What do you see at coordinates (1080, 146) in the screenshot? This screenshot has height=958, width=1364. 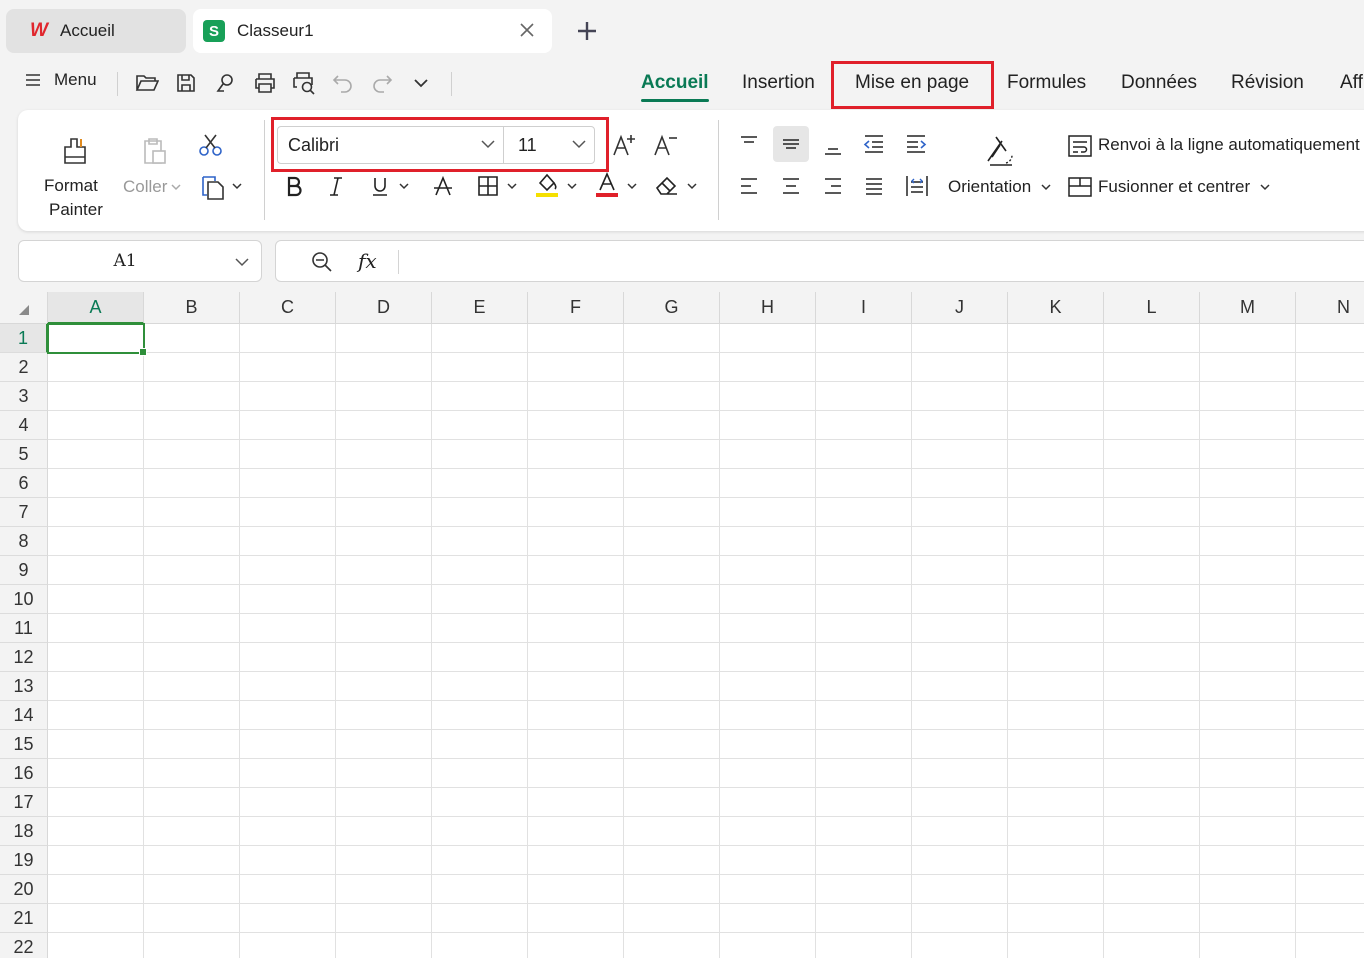 I see `wrap-text-button` at bounding box center [1080, 146].